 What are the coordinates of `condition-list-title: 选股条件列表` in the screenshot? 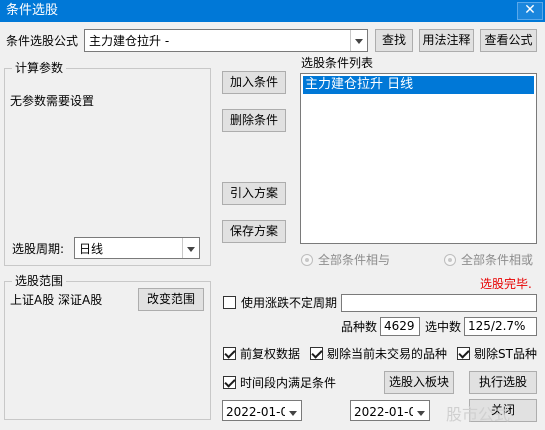 It's located at (337, 63).